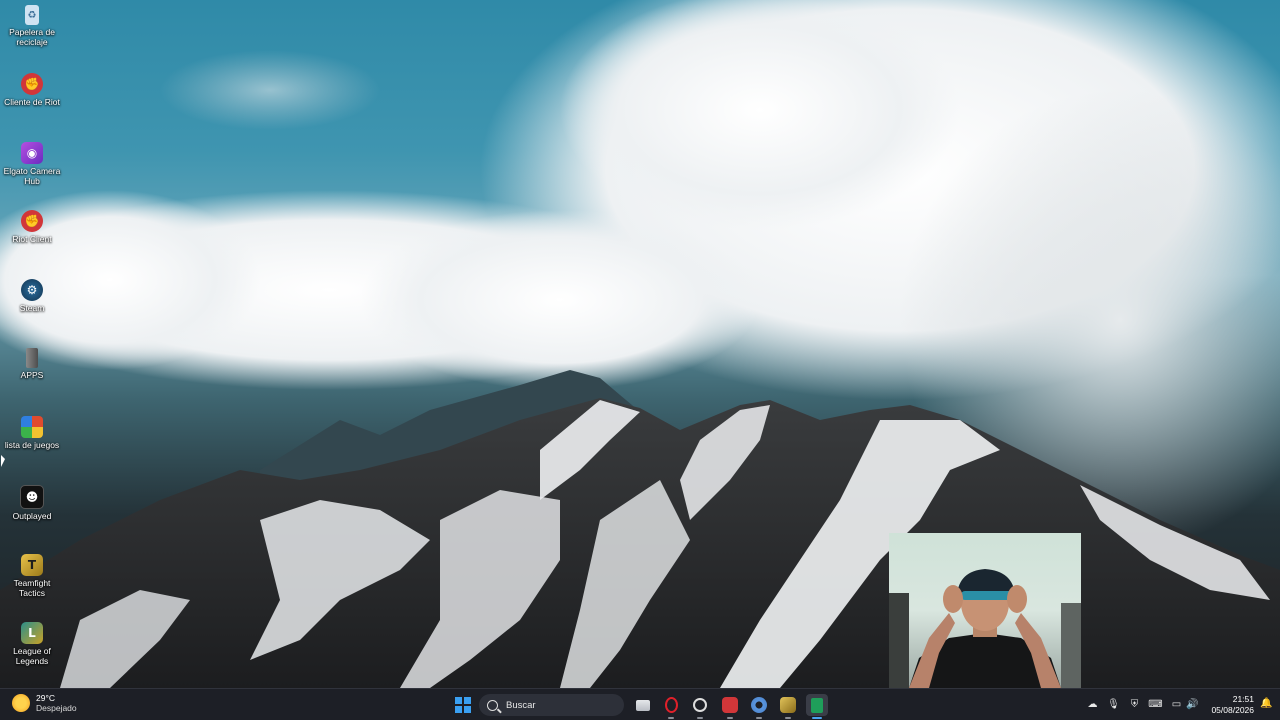 The width and height of the screenshot is (1280, 720). I want to click on spreadsheet-icon, so click(817, 705).